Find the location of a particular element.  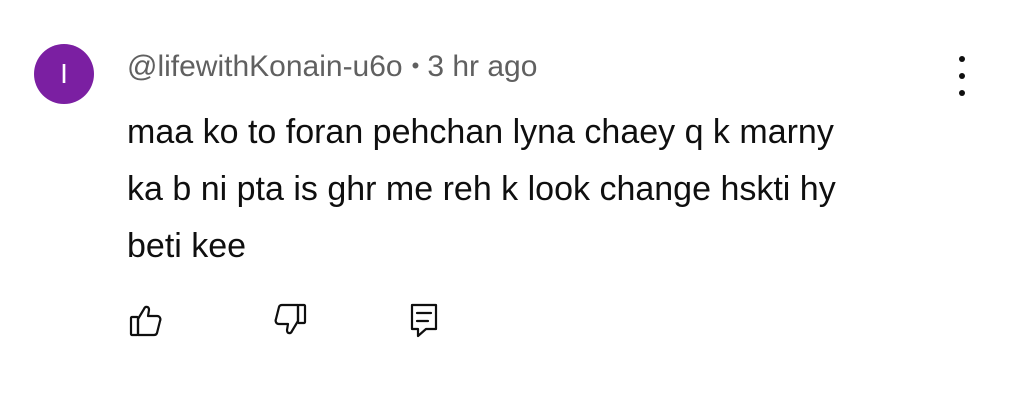

avatar: I is located at coordinates (64, 74).